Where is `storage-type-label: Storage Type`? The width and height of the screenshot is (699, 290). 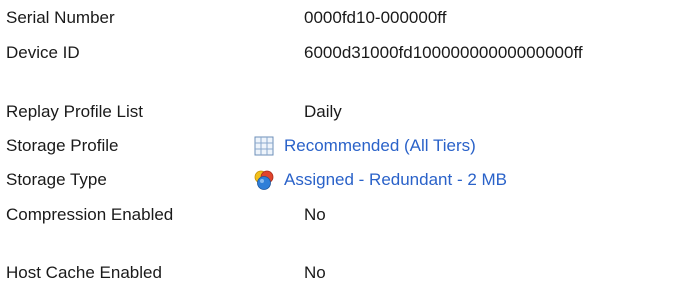
storage-type-label: Storage Type is located at coordinates (56, 179).